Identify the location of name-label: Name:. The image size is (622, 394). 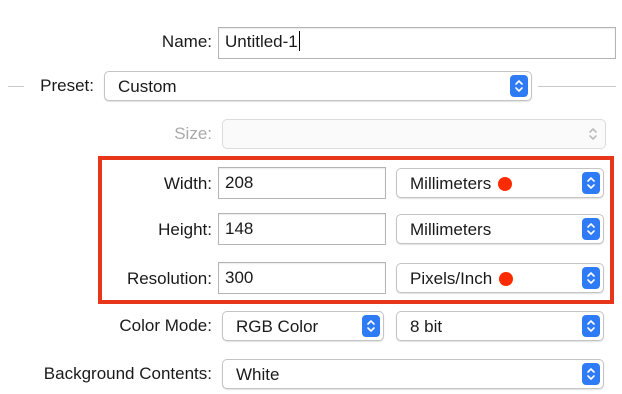
(186, 41).